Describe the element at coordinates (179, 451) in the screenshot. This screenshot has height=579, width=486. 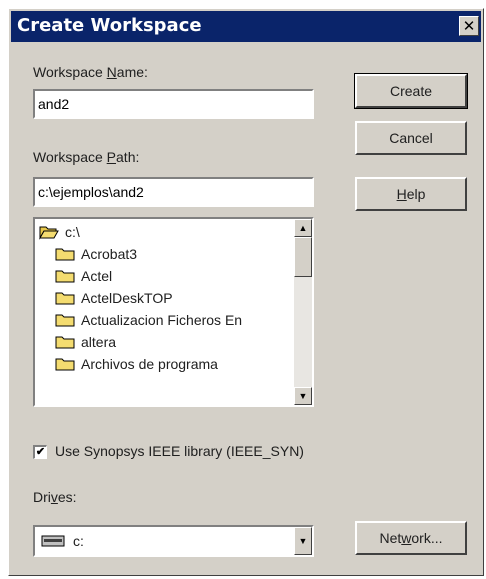
I see `ieee-library-label: Use Synopsys IEEE library (IEEE_SYN)` at that location.